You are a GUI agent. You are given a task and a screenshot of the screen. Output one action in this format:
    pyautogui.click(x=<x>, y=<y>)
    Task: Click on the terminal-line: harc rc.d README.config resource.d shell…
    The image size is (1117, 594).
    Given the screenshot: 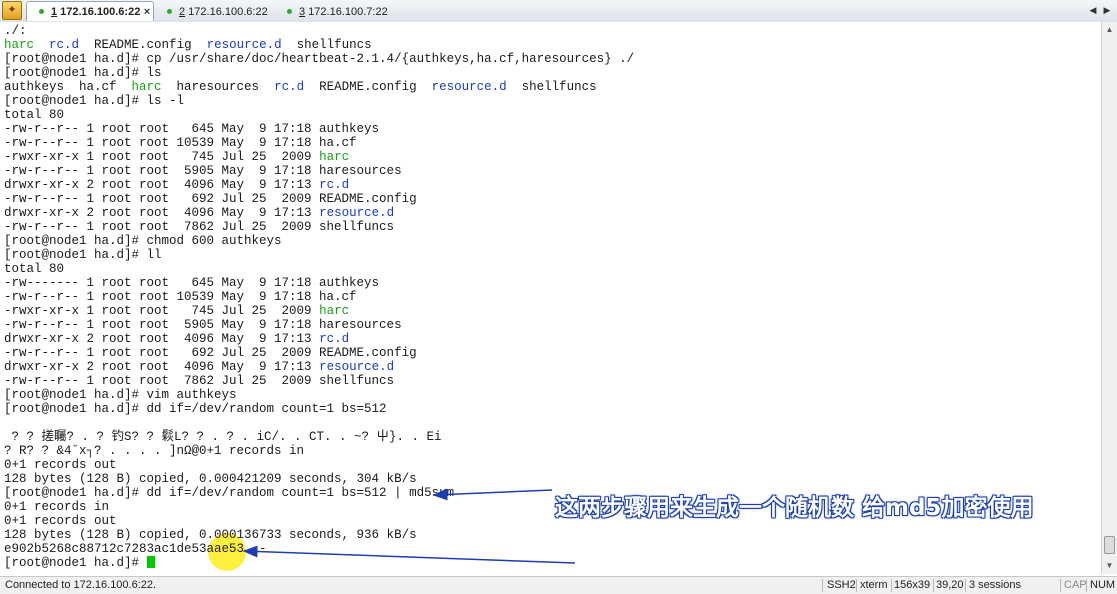 What is the action you would take?
    pyautogui.click(x=319, y=45)
    